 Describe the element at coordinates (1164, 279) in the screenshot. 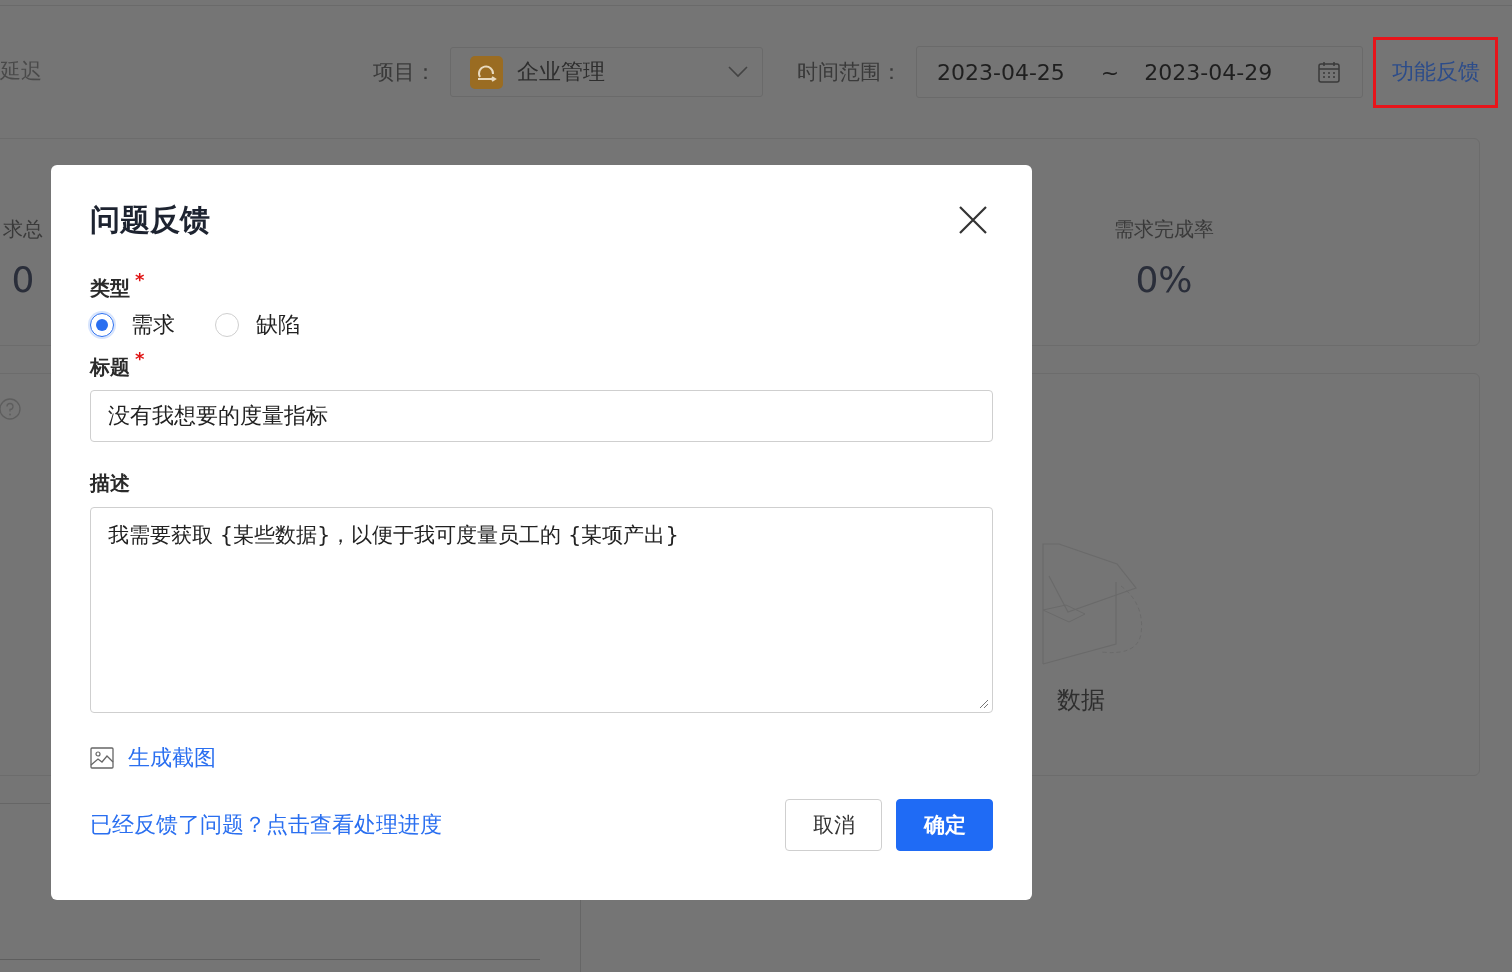

I see `stat-value: 0%` at that location.